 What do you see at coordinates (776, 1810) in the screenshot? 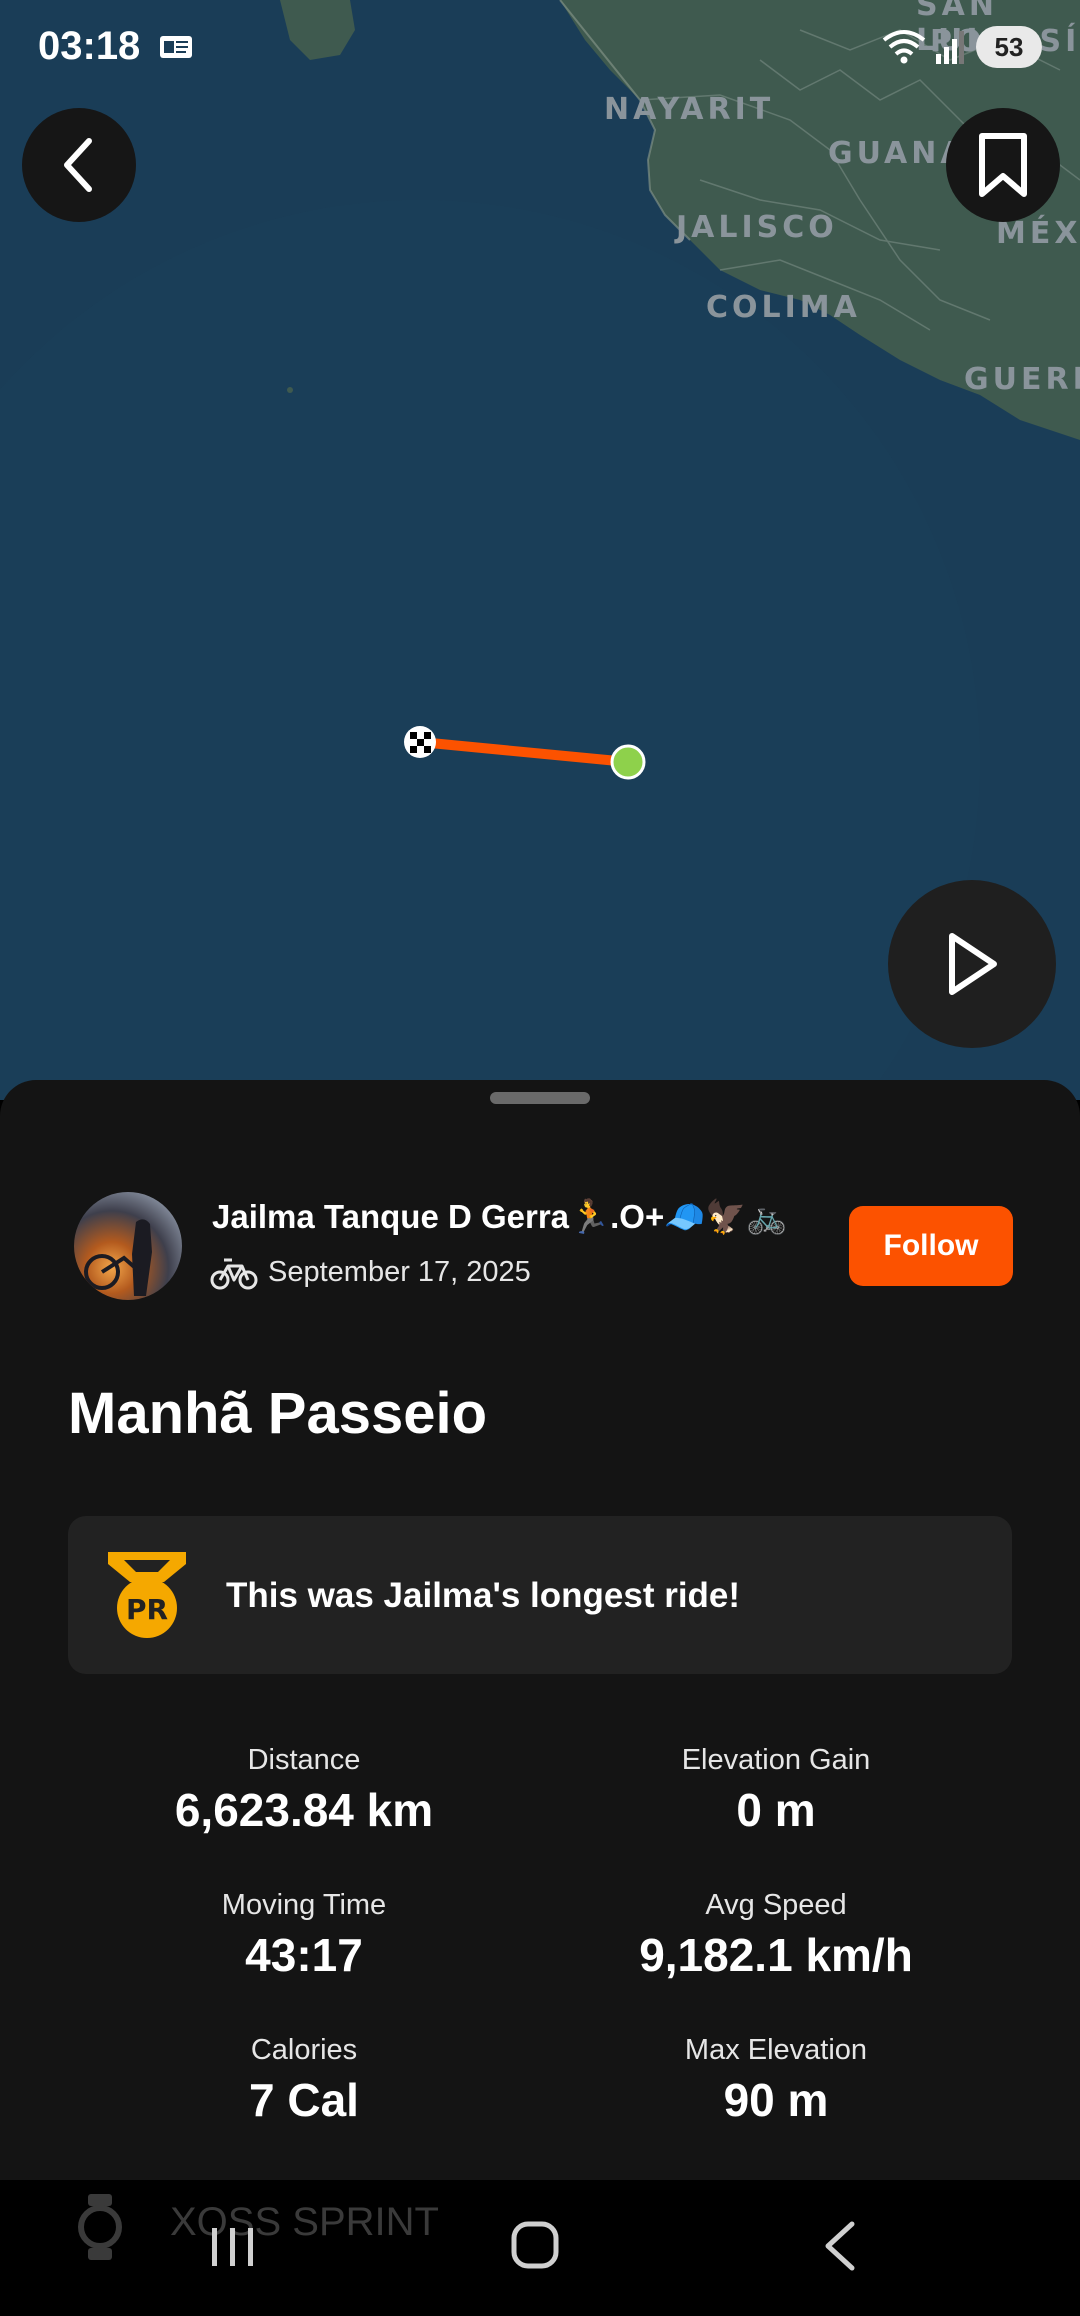
I see `stat-value: 0 m` at bounding box center [776, 1810].